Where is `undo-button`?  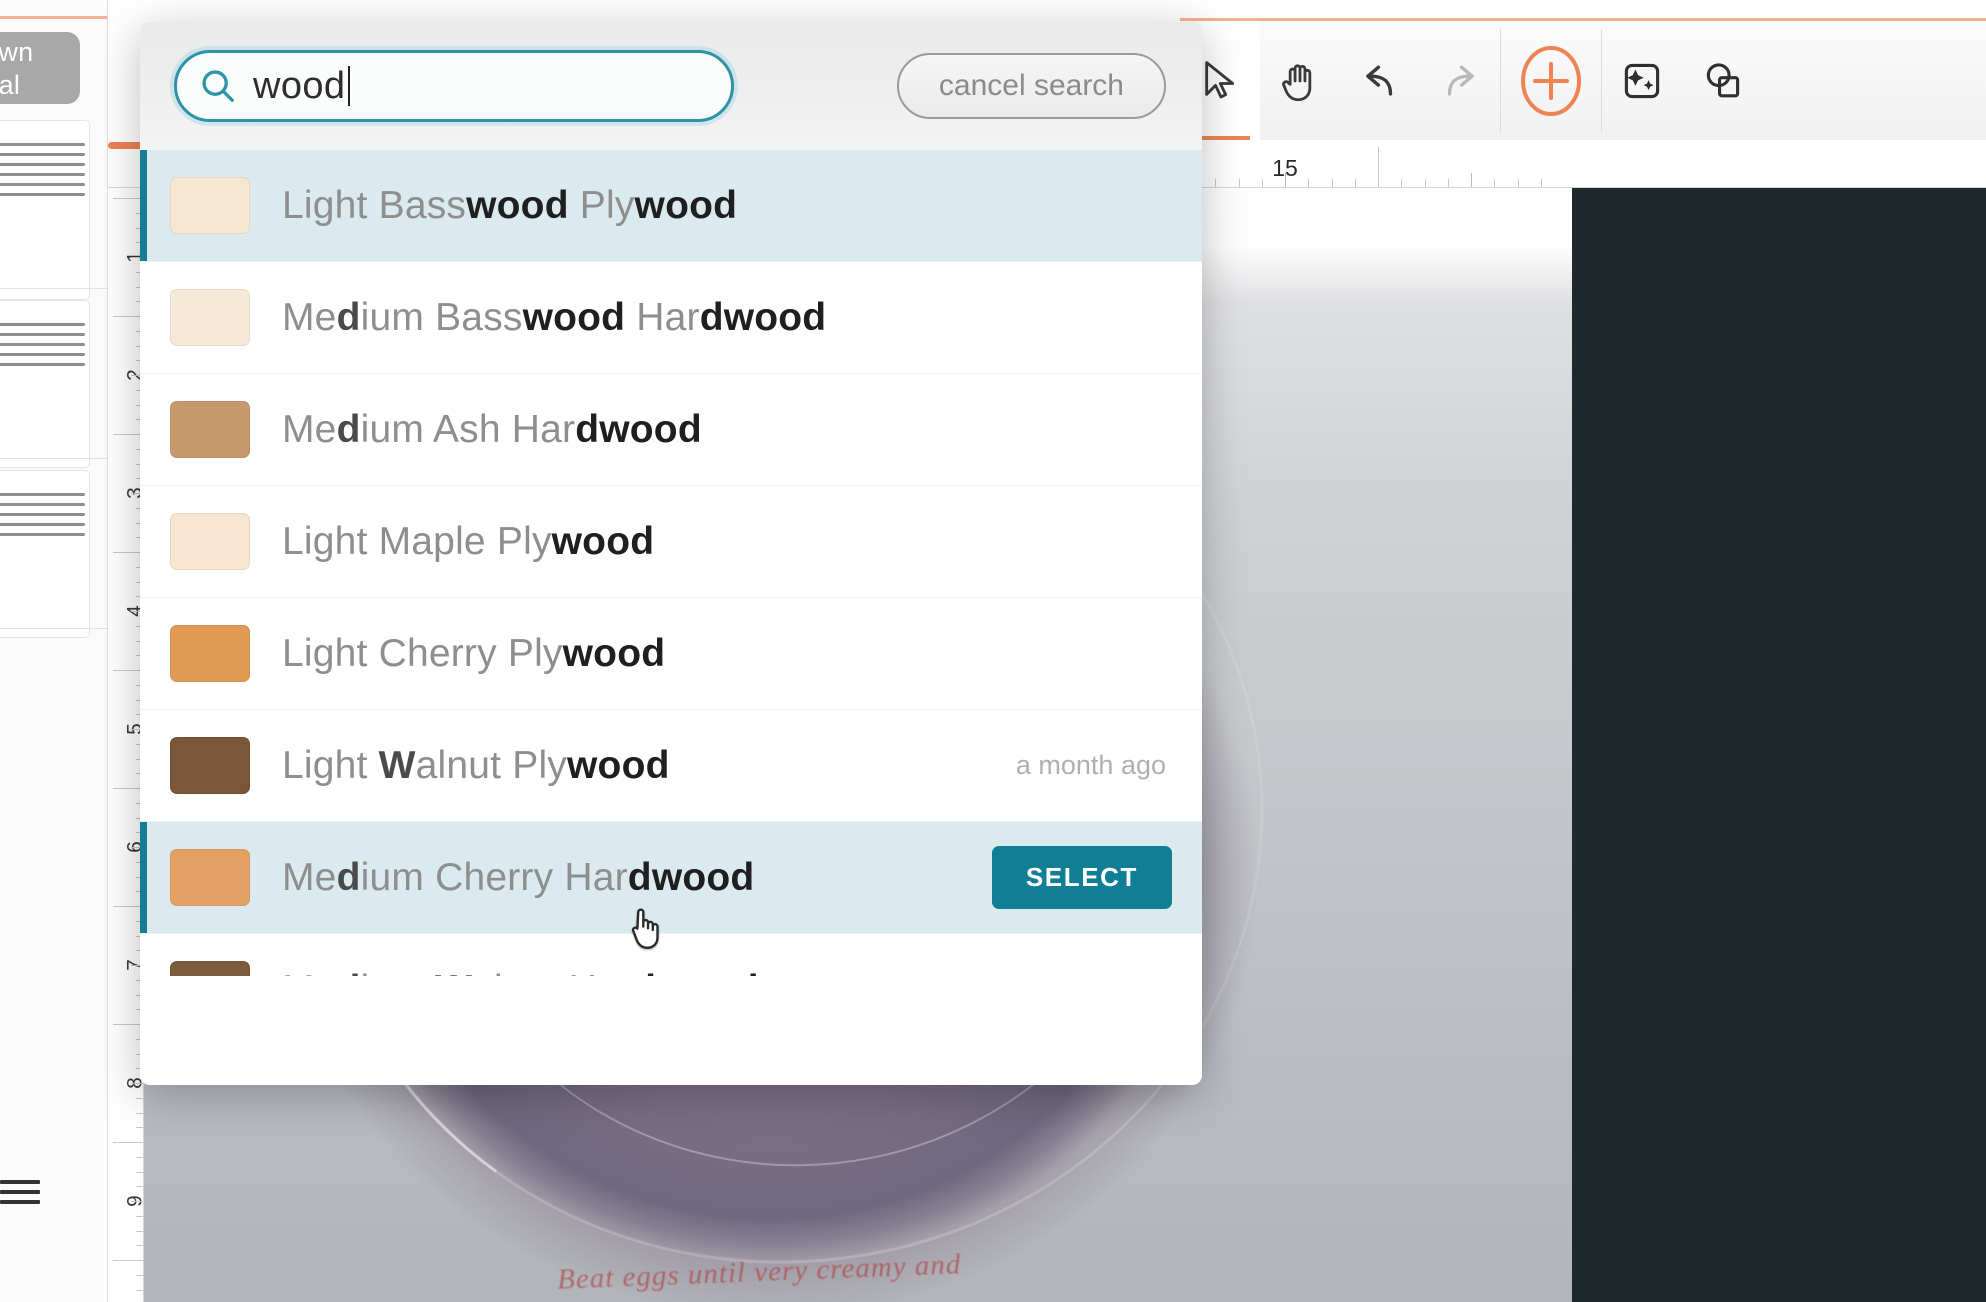
undo-button is located at coordinates (1380, 80).